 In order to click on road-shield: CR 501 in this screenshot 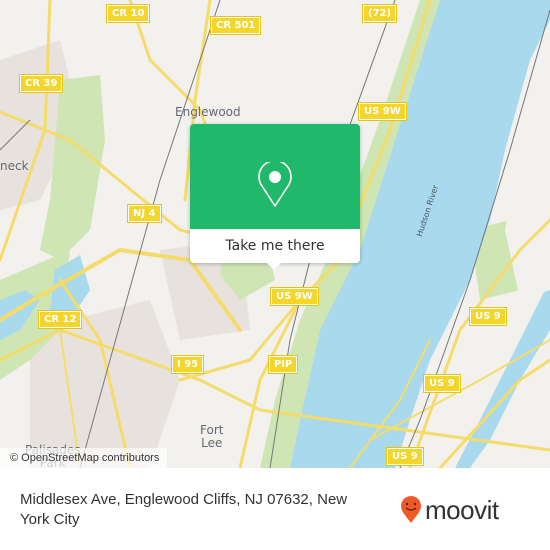, I will do `click(235, 25)`.